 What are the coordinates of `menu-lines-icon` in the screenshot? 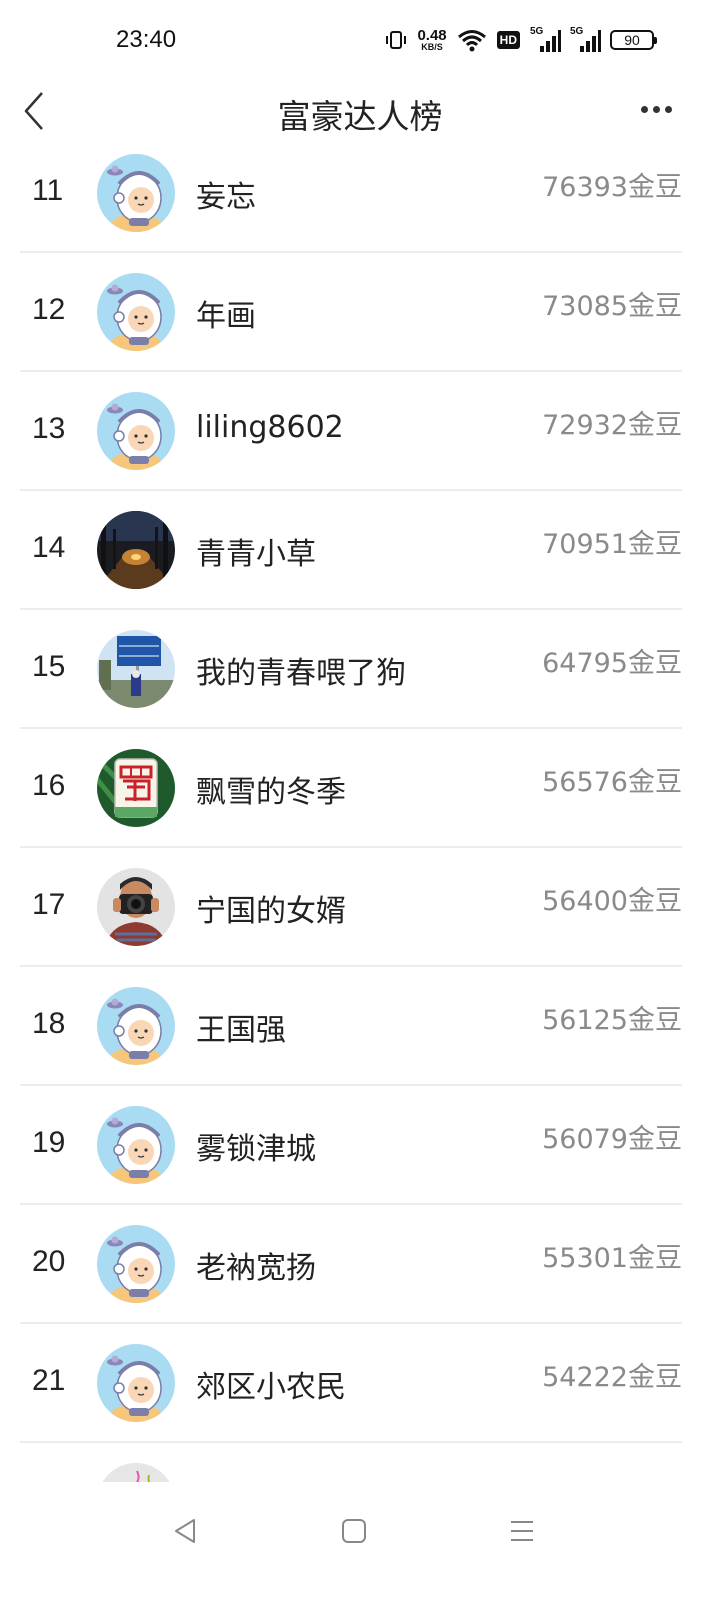 It's located at (522, 1531).